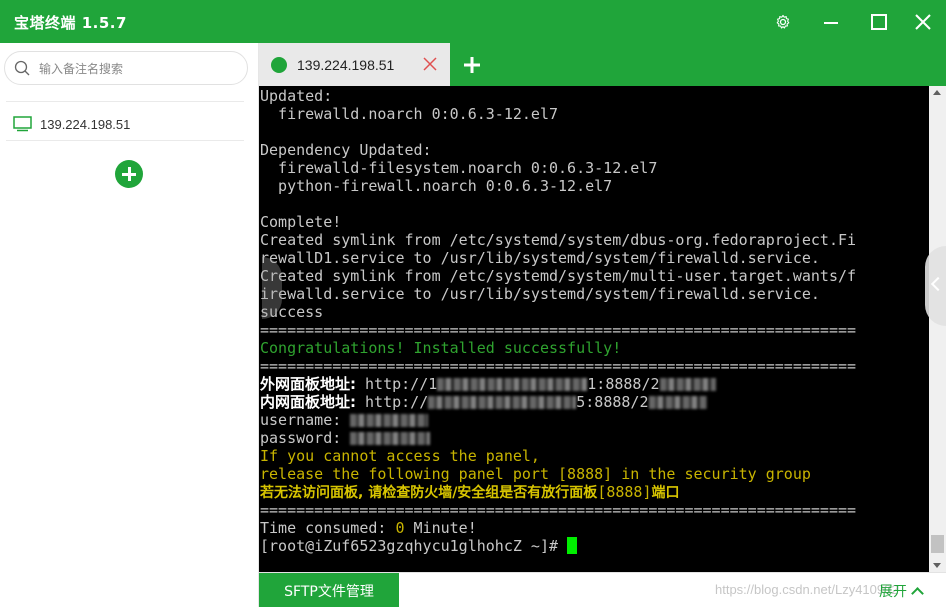  I want to click on time-unit: Minute!, so click(440, 528).